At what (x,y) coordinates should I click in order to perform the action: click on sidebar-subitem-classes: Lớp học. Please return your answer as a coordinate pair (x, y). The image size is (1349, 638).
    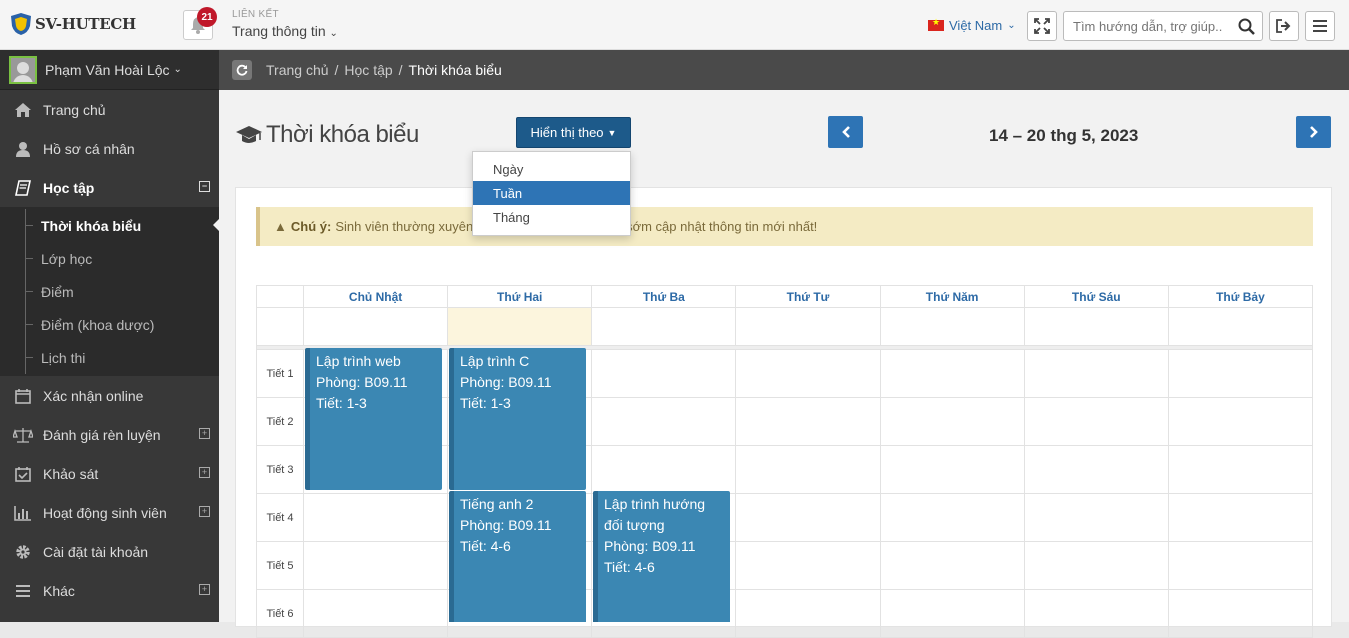
    Looking at the image, I should click on (109, 258).